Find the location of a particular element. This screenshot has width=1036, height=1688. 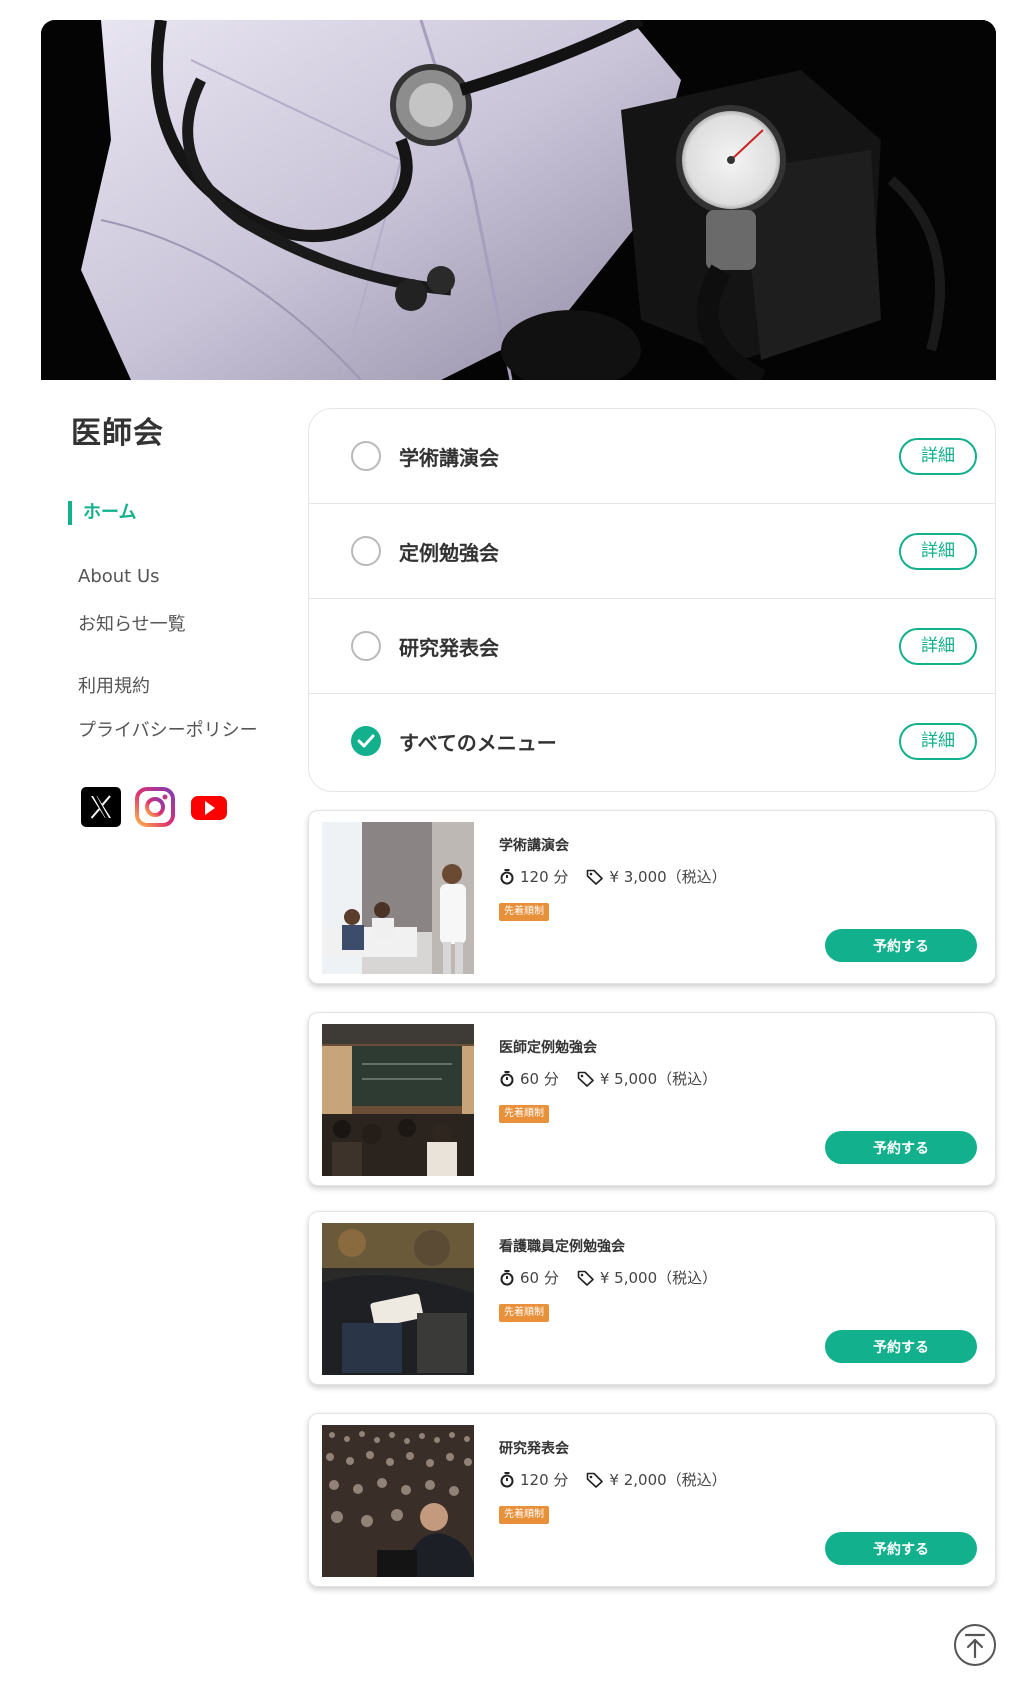

nav-about-us: About Us is located at coordinates (119, 576).